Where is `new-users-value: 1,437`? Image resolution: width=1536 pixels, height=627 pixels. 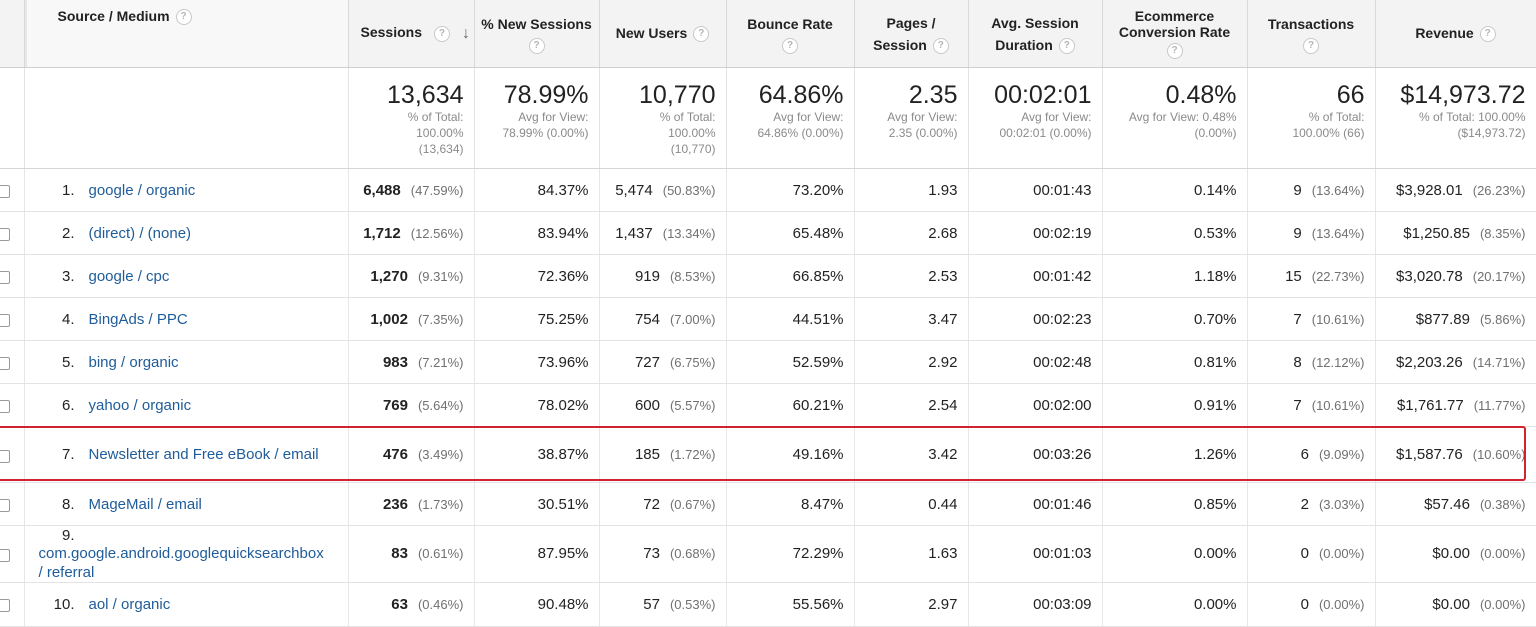
new-users-value: 1,437 is located at coordinates (634, 233).